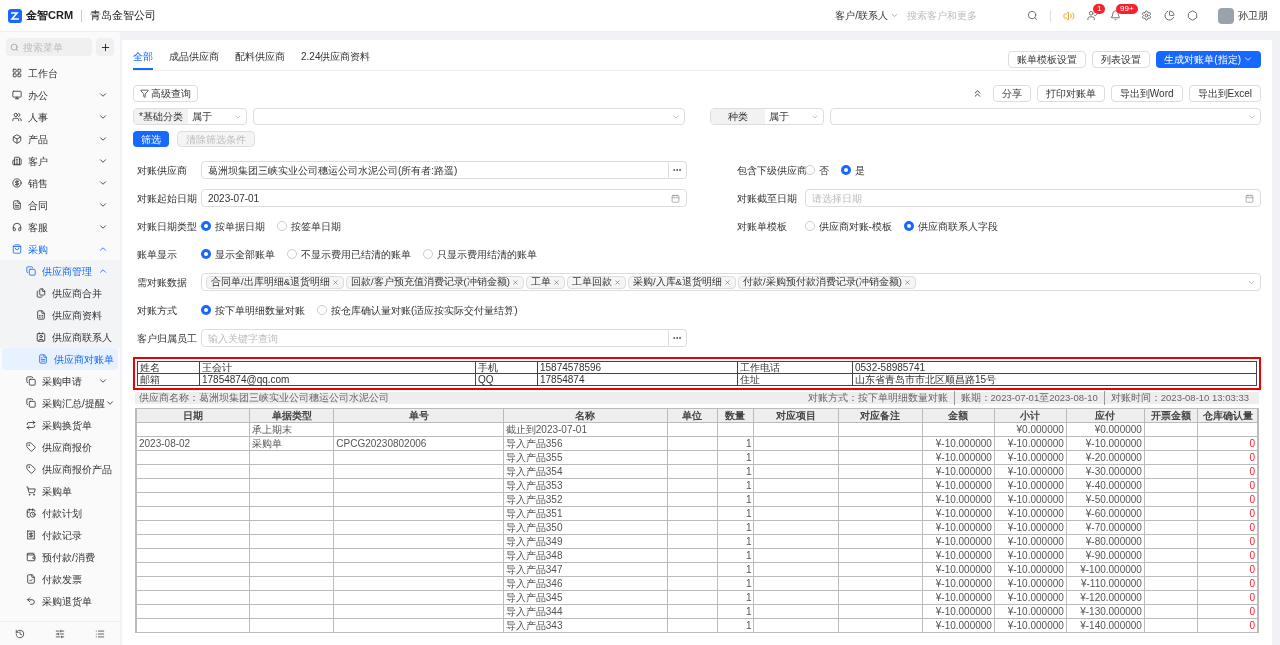 The width and height of the screenshot is (1280, 645). What do you see at coordinates (1146, 93) in the screenshot?
I see `toolbar-button: 导出到Word` at bounding box center [1146, 93].